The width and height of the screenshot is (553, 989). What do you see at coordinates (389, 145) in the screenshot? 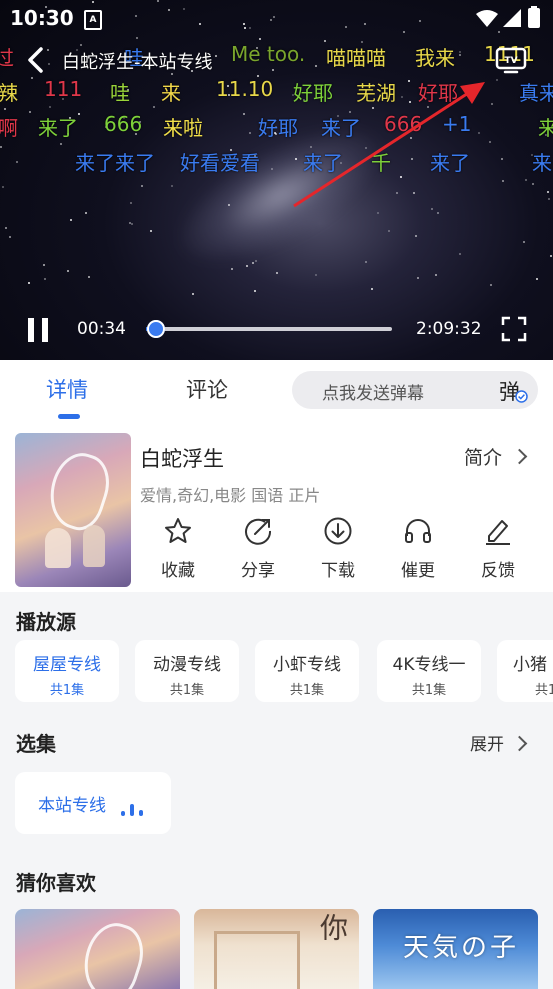
I see `annotation-arrow` at bounding box center [389, 145].